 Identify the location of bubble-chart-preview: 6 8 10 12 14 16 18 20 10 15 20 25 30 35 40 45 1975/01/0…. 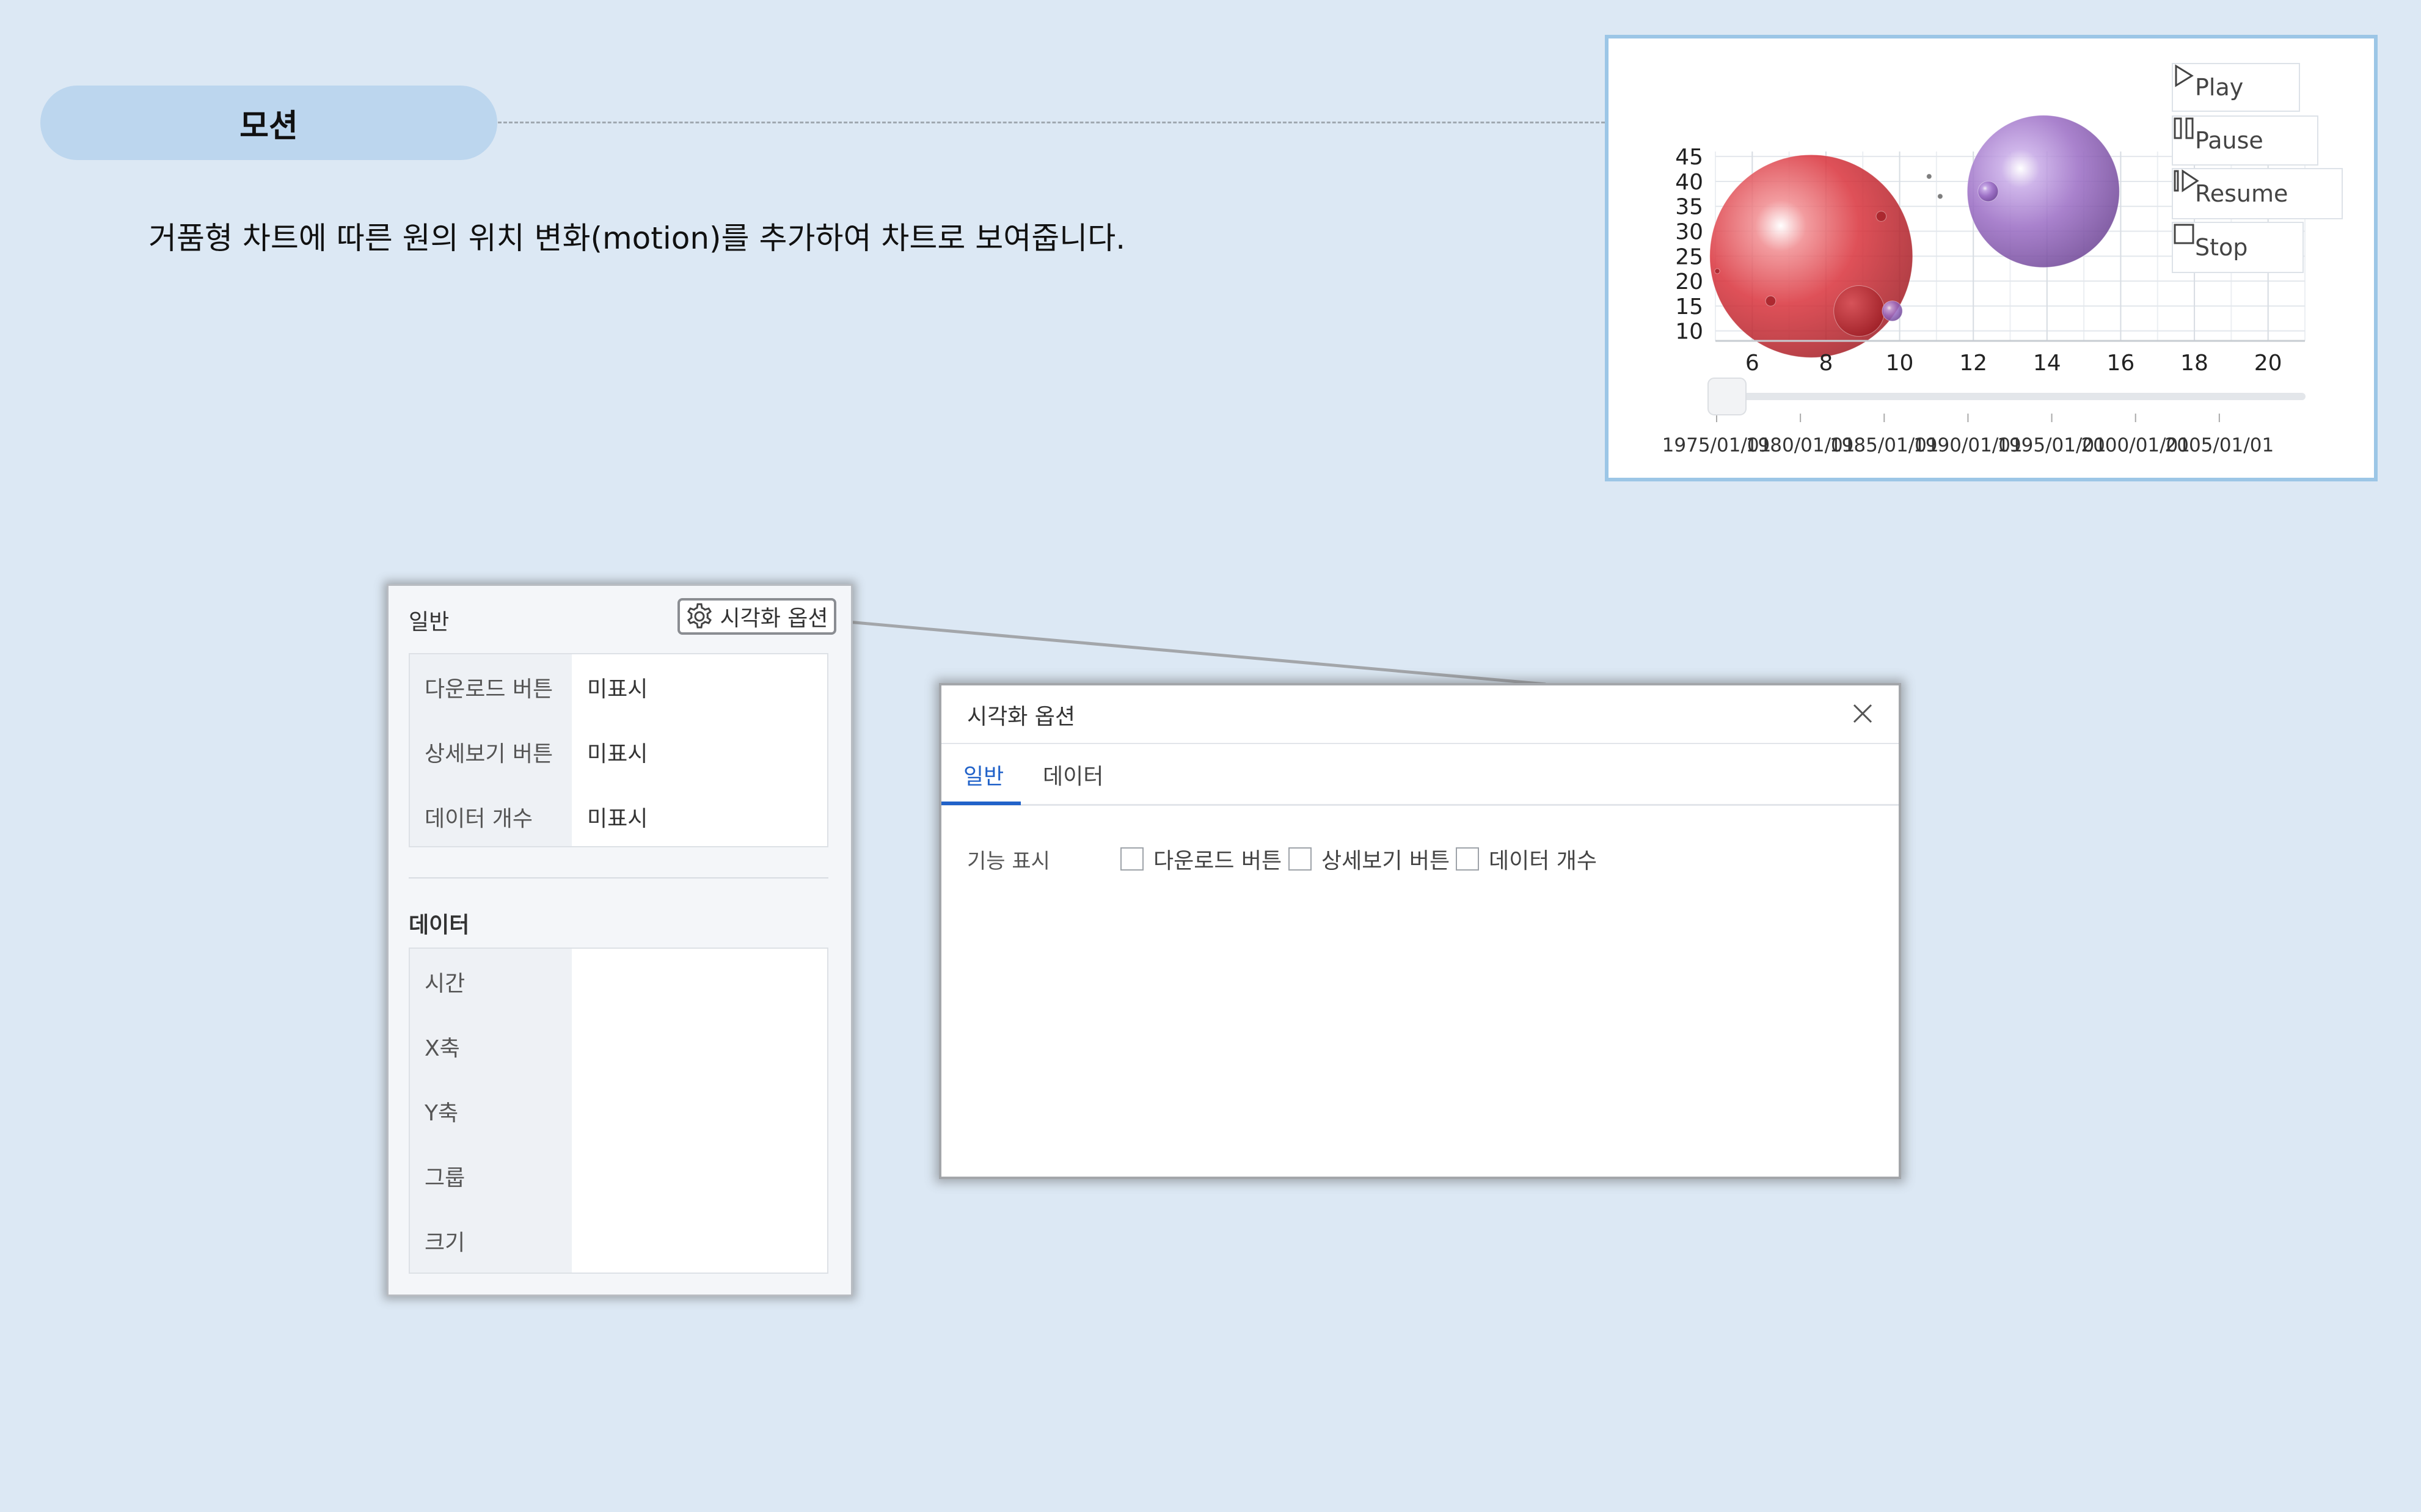
(1991, 258).